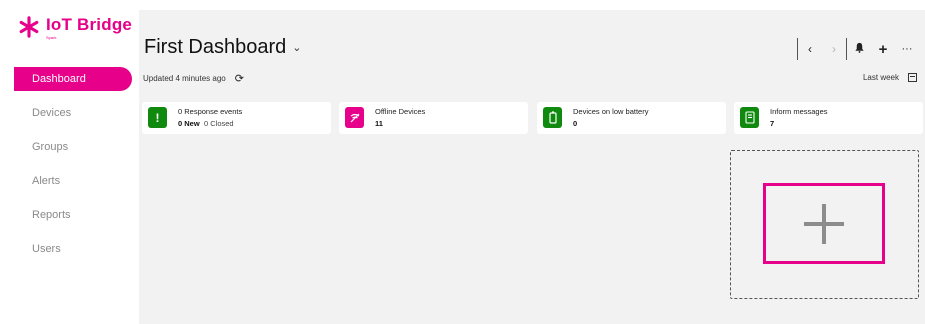 The height and width of the screenshot is (324, 925). What do you see at coordinates (73, 249) in the screenshot?
I see `sidebar-item-users: Users` at bounding box center [73, 249].